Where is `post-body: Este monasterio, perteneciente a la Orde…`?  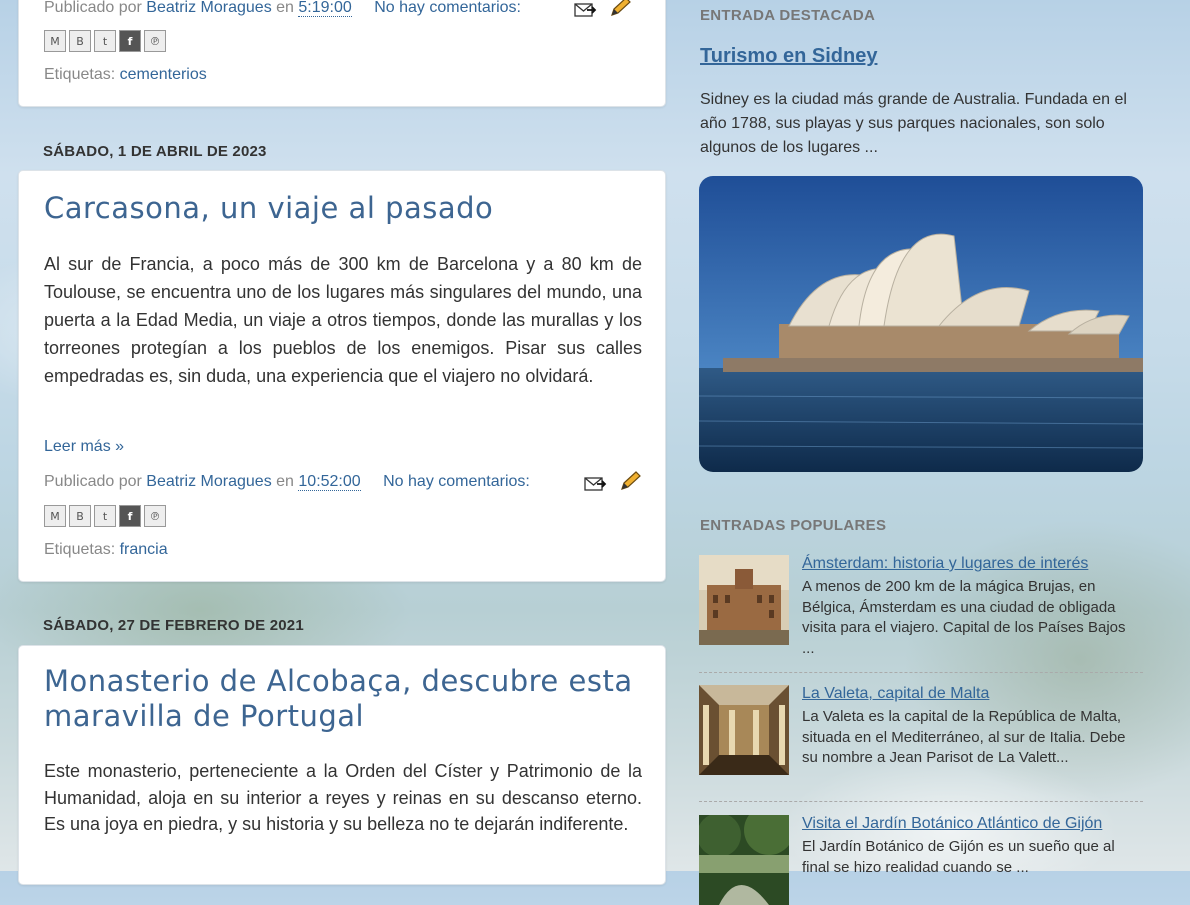 post-body: Este monasterio, perteneciente a la Orde… is located at coordinates (343, 797).